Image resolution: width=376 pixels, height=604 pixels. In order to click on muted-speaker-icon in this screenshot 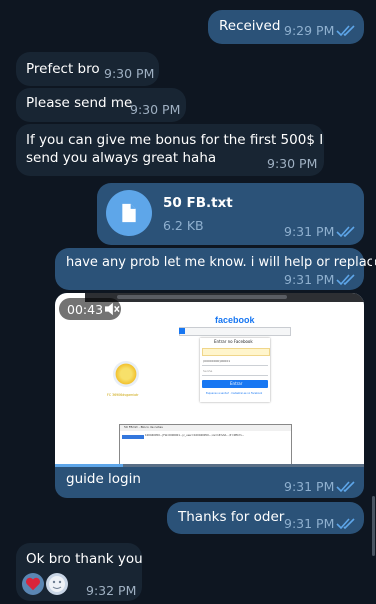, I will do `click(112, 309)`.